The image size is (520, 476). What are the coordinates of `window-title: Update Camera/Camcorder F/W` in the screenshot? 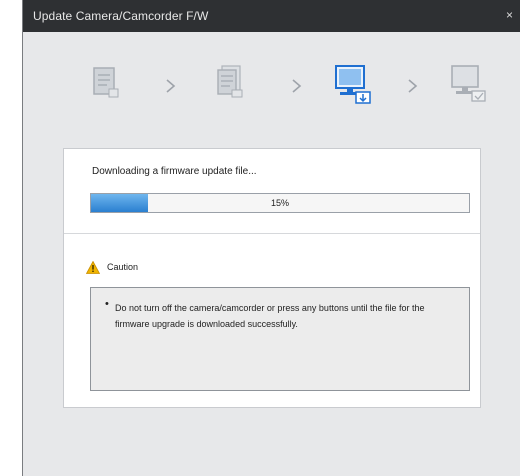 It's located at (121, 16).